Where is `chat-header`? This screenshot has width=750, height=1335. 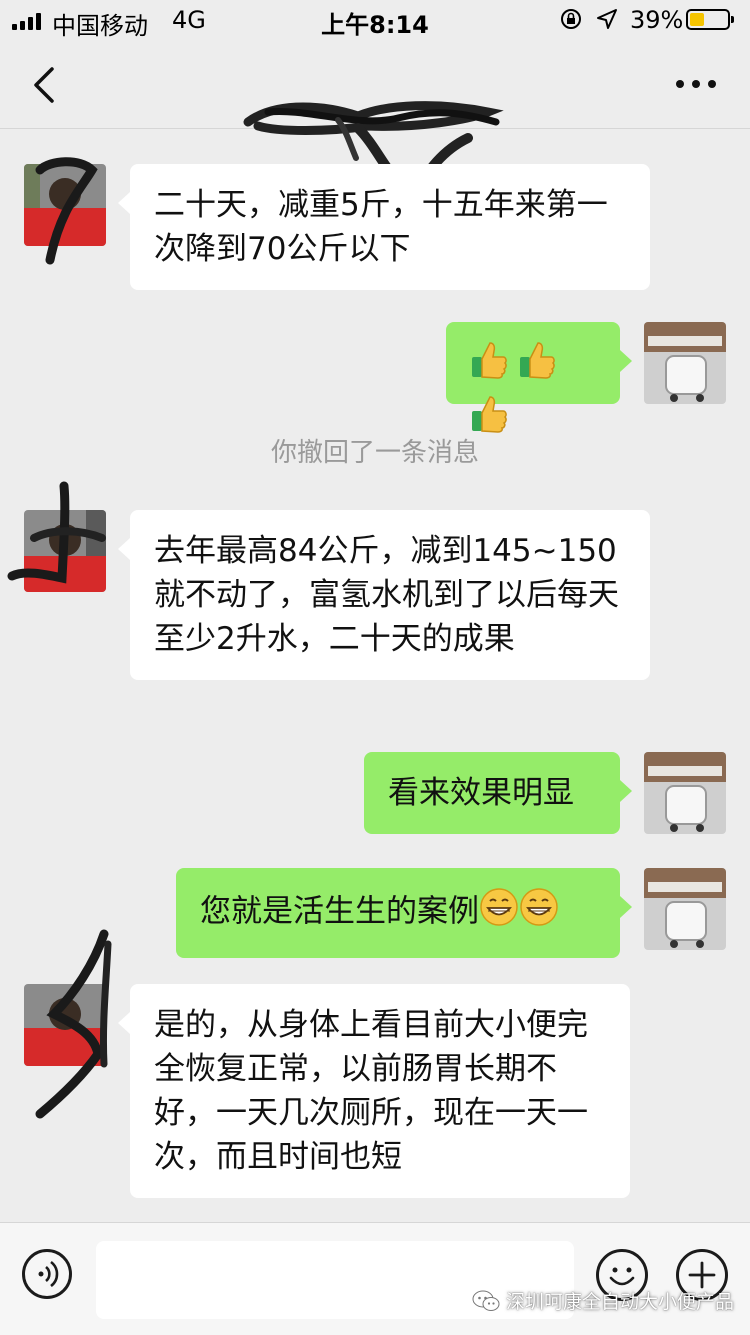
chat-header is located at coordinates (375, 122).